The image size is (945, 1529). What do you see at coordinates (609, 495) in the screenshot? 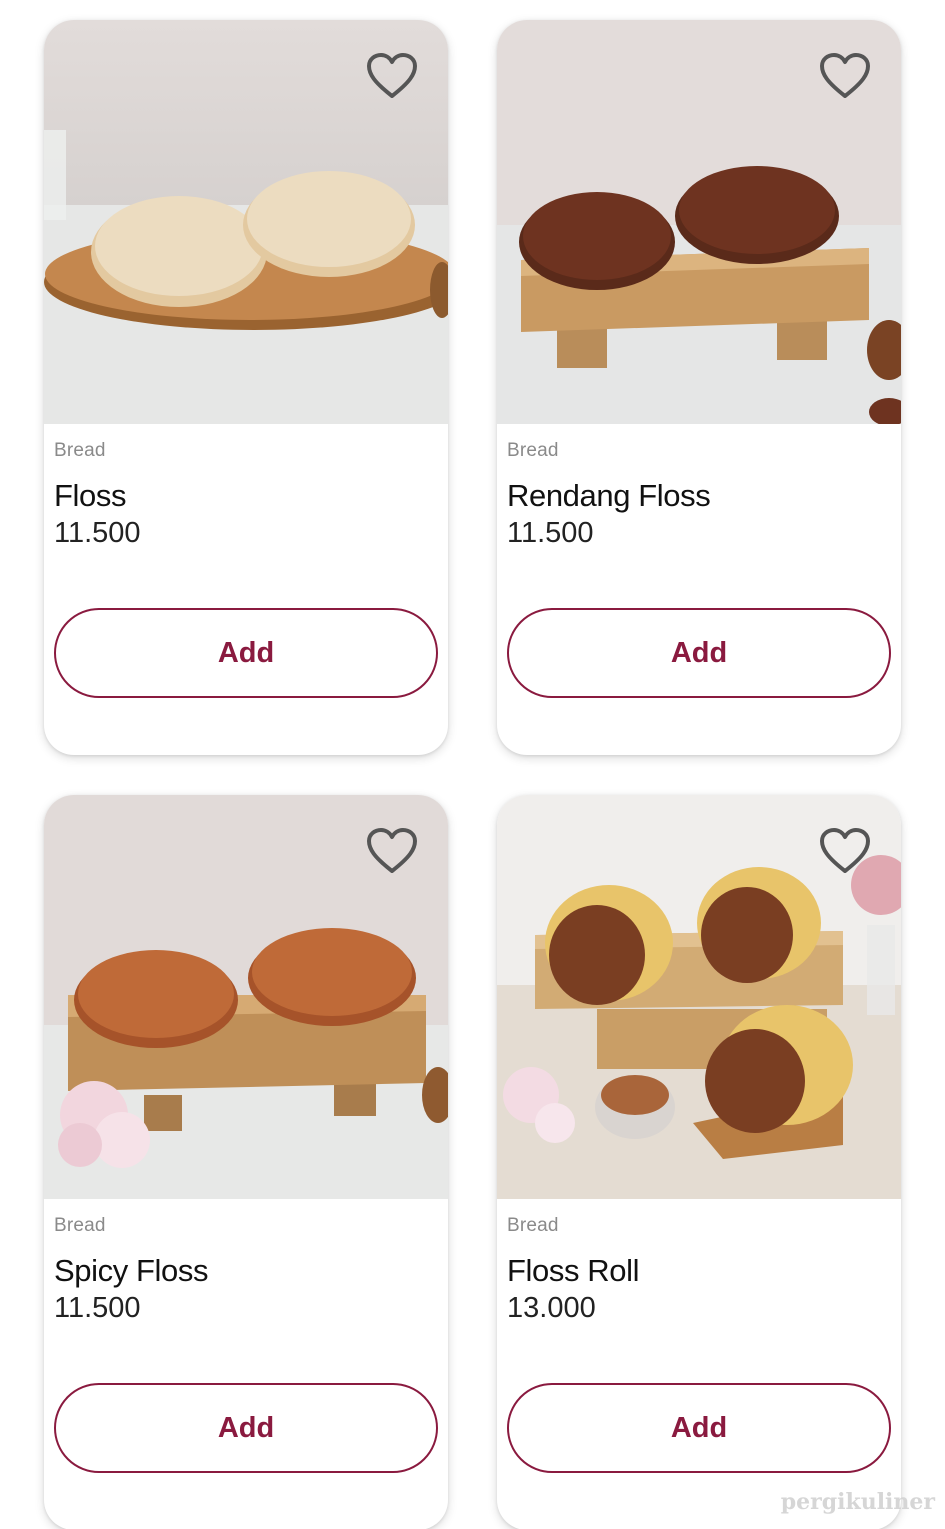
I see `product-name: Rendang Floss` at bounding box center [609, 495].